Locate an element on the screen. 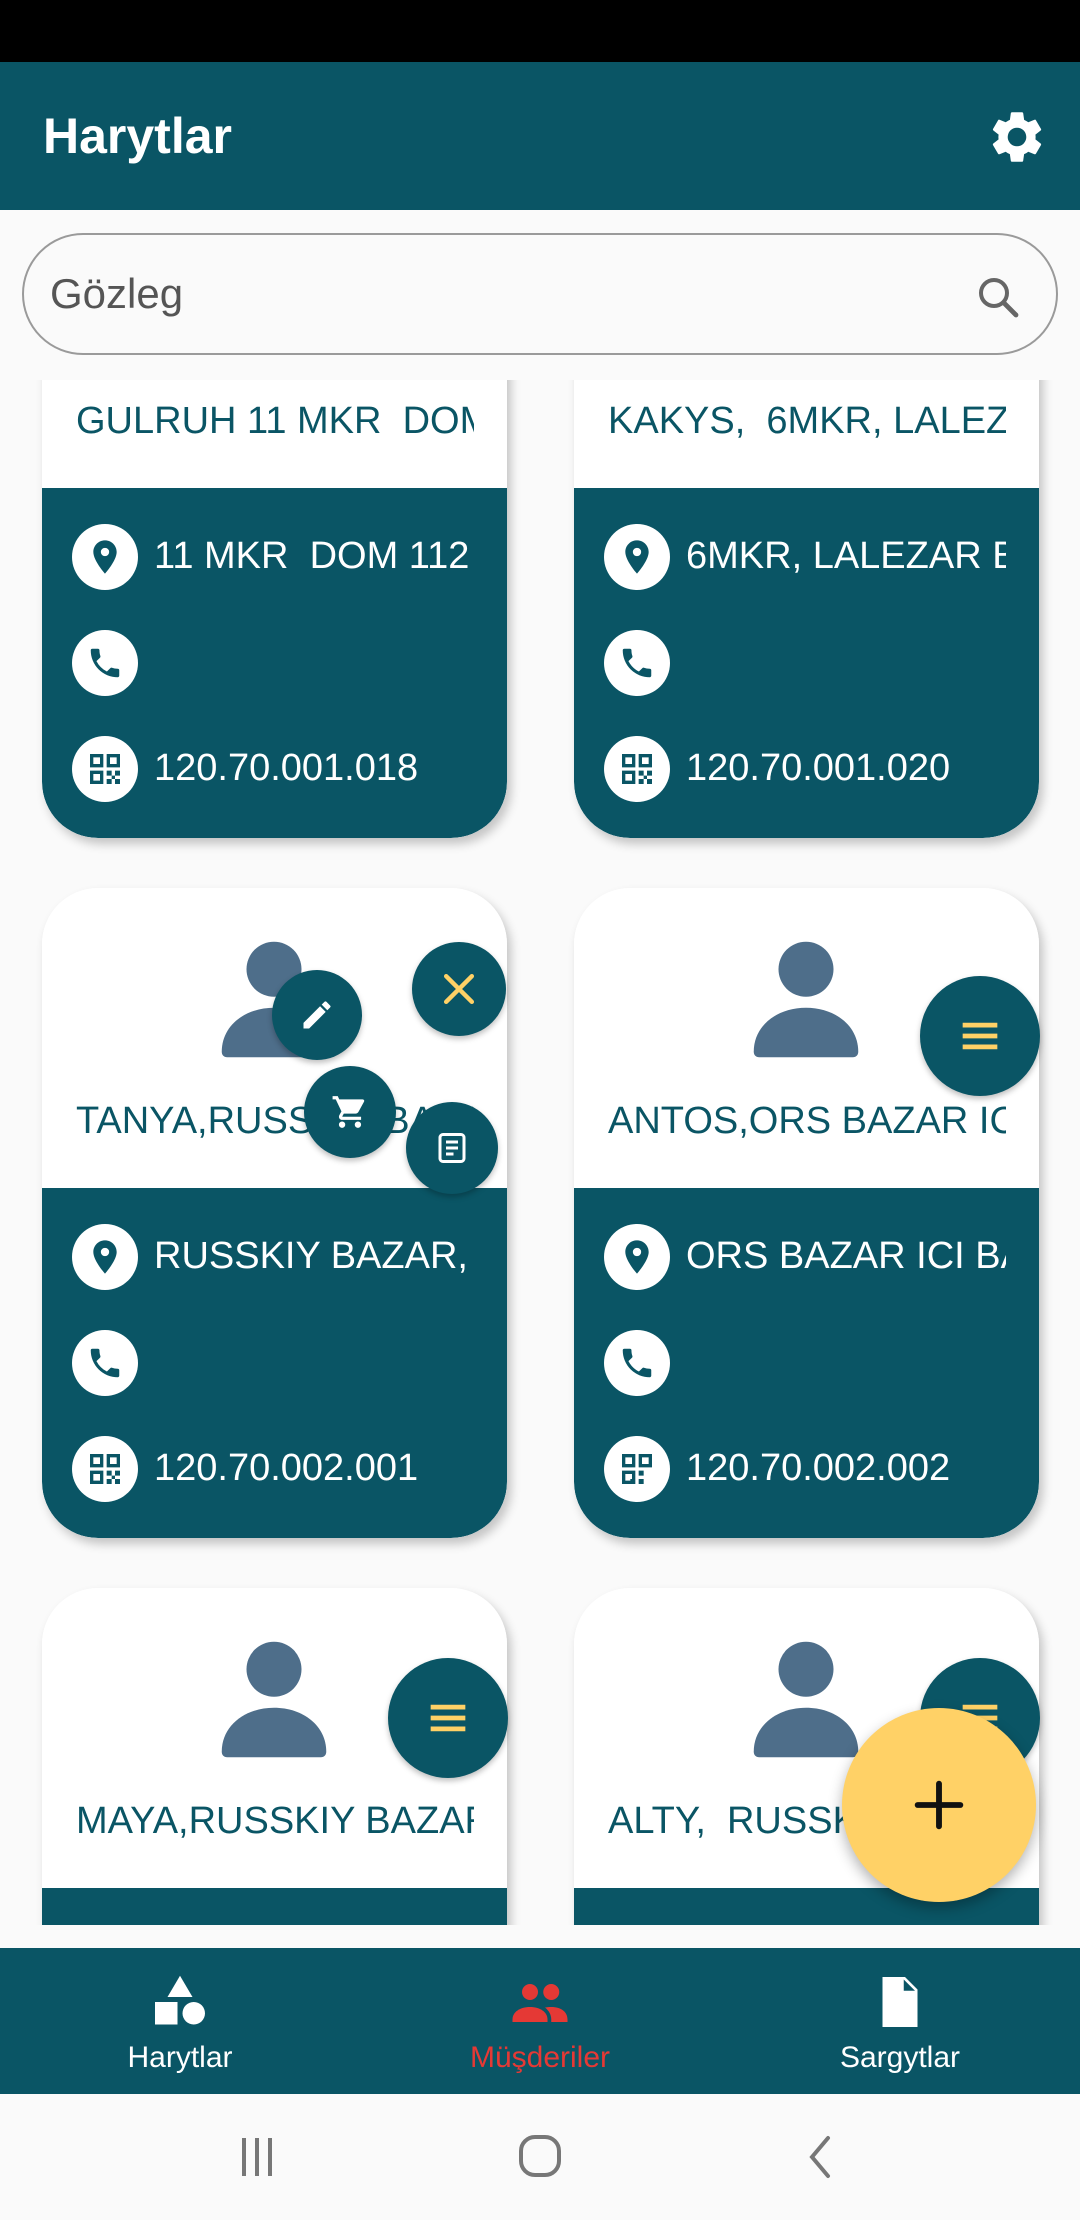  customer-code: 120.70.001.020 is located at coordinates (818, 768).